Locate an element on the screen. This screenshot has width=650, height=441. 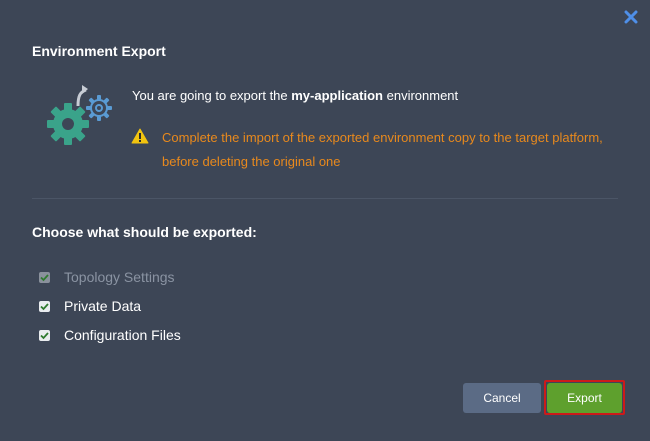
option-topology-settings: Topology Settings is located at coordinates (107, 277).